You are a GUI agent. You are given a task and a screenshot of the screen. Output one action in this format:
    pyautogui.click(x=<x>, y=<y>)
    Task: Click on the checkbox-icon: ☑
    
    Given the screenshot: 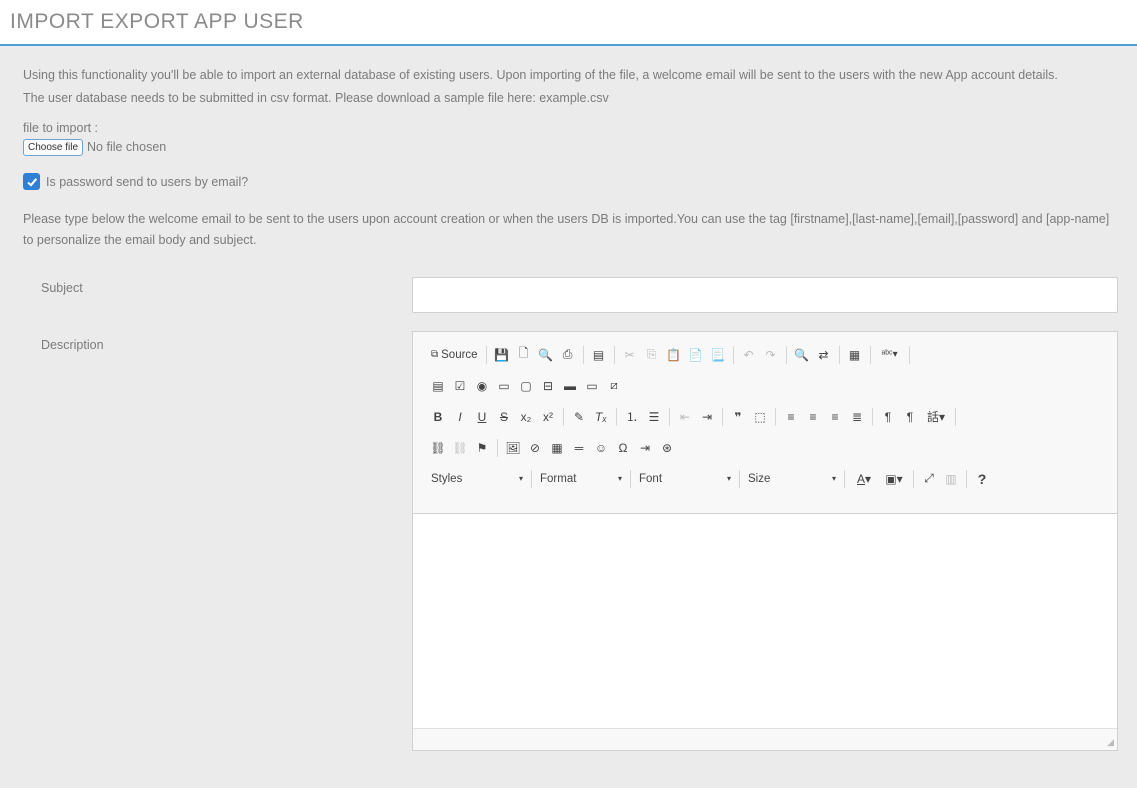 What is the action you would take?
    pyautogui.click(x=460, y=386)
    